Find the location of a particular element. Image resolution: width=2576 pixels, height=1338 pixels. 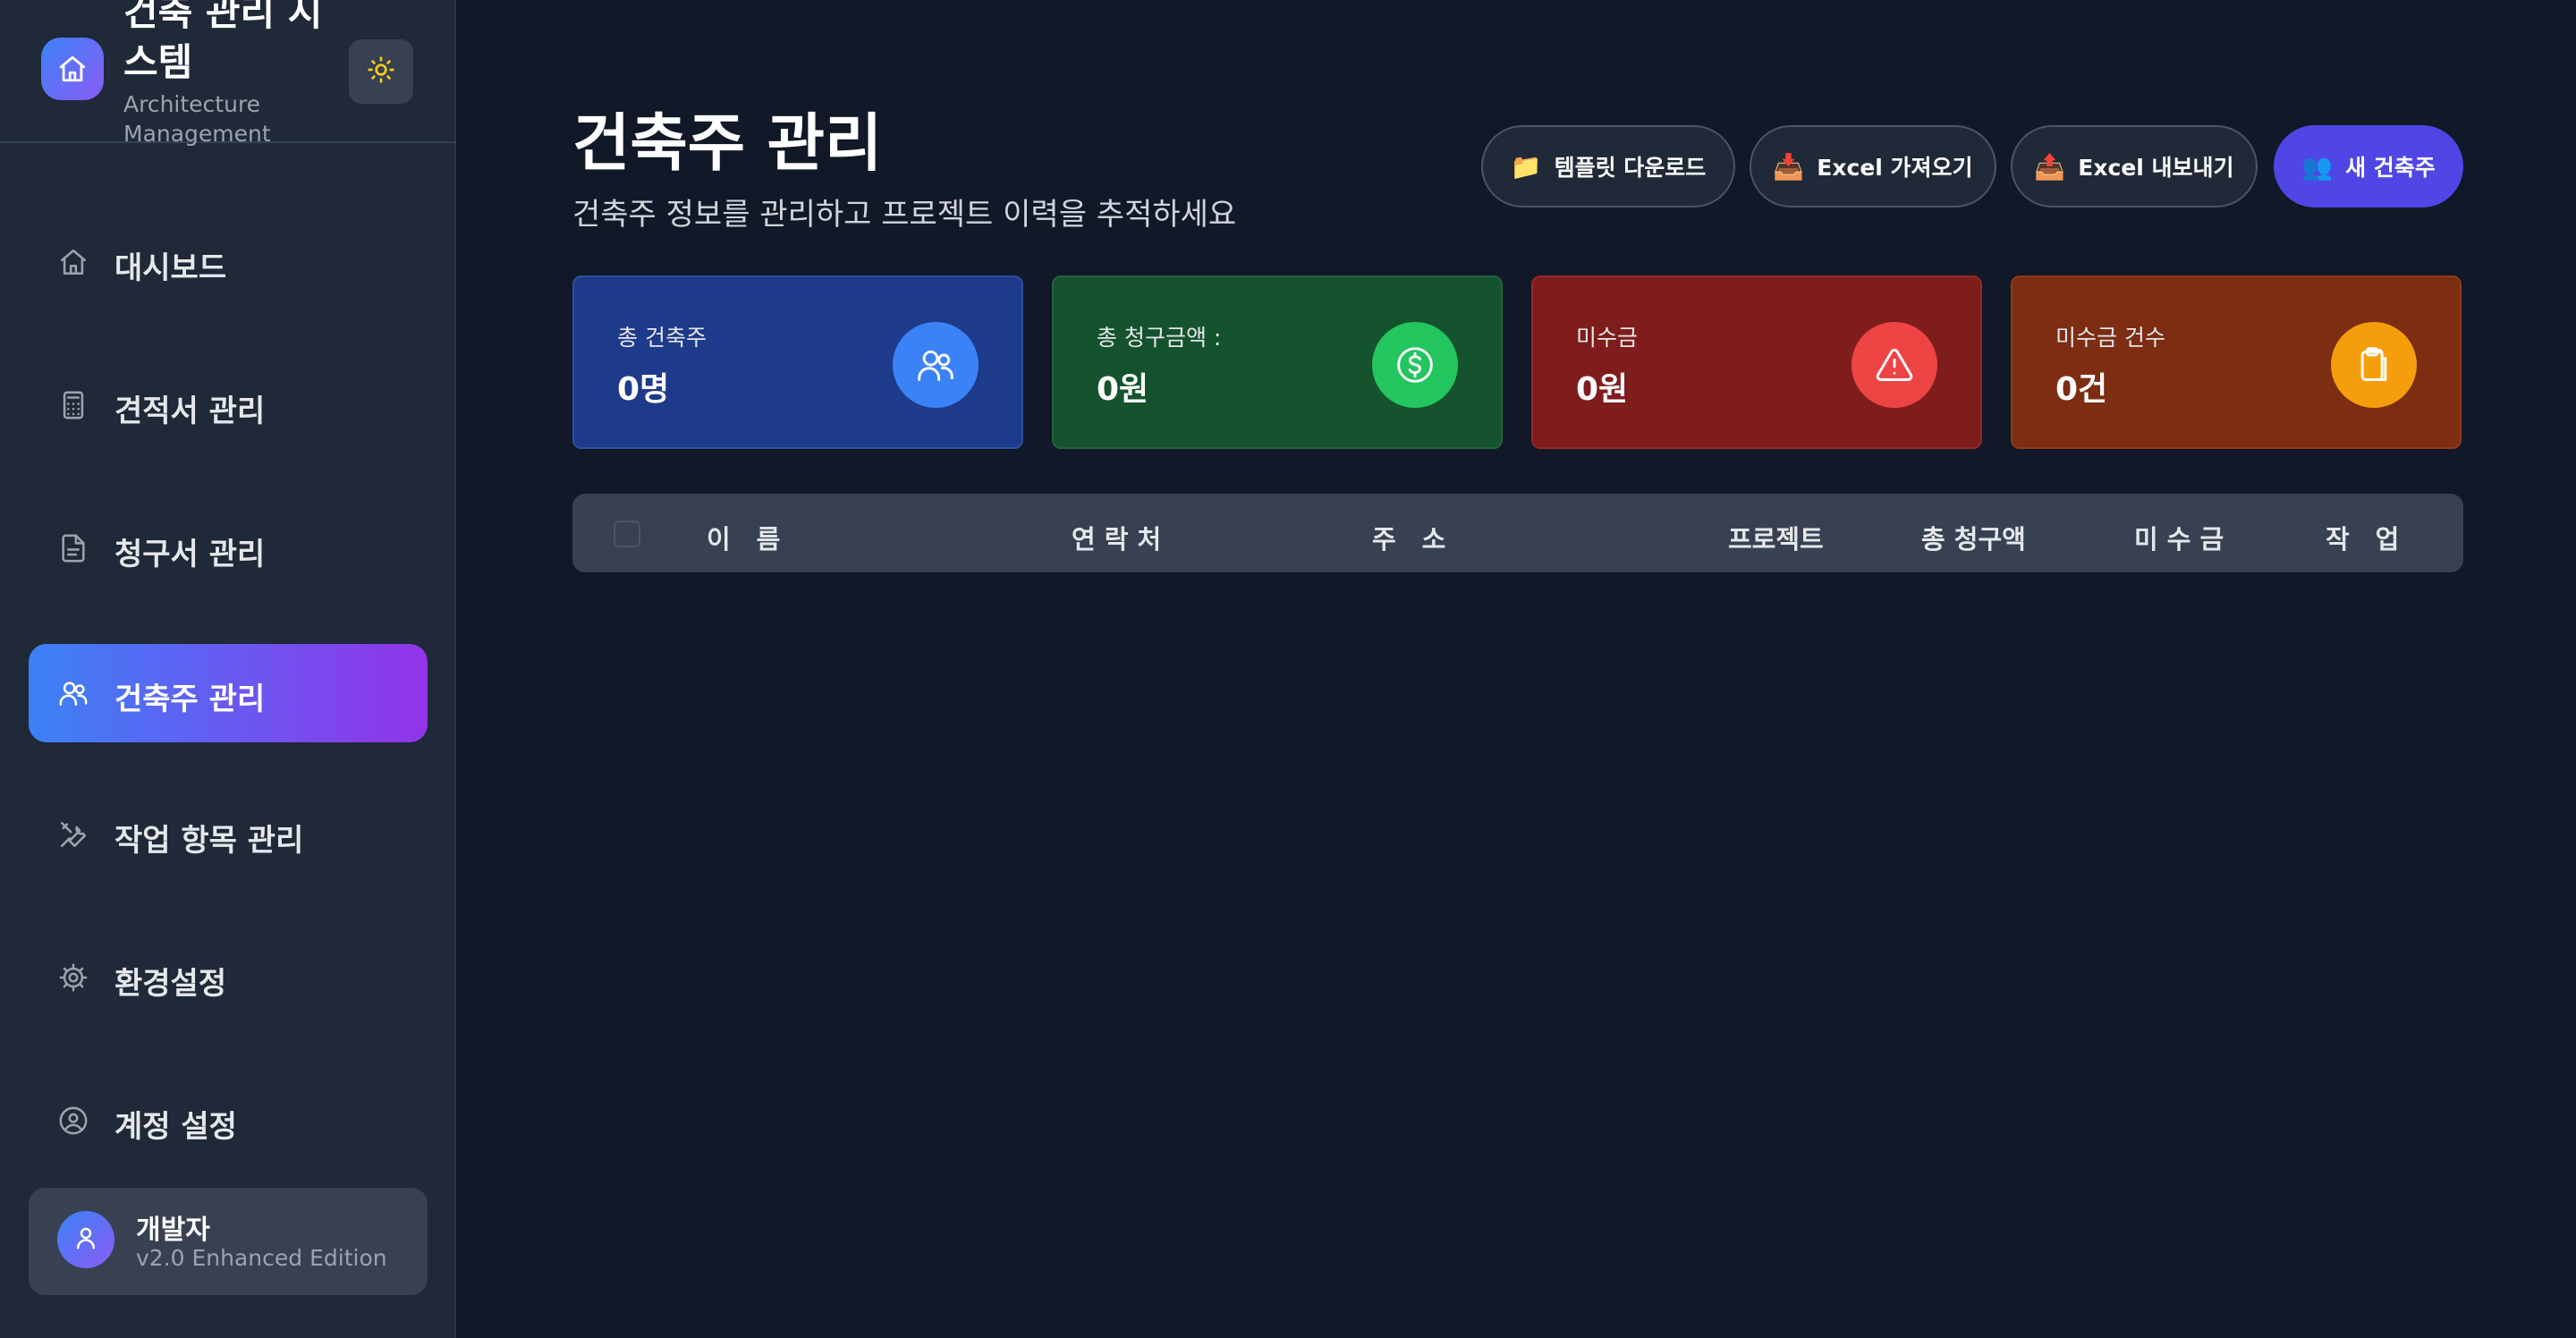

sidebar-item-label: 청구서 관리 is located at coordinates (190, 554).